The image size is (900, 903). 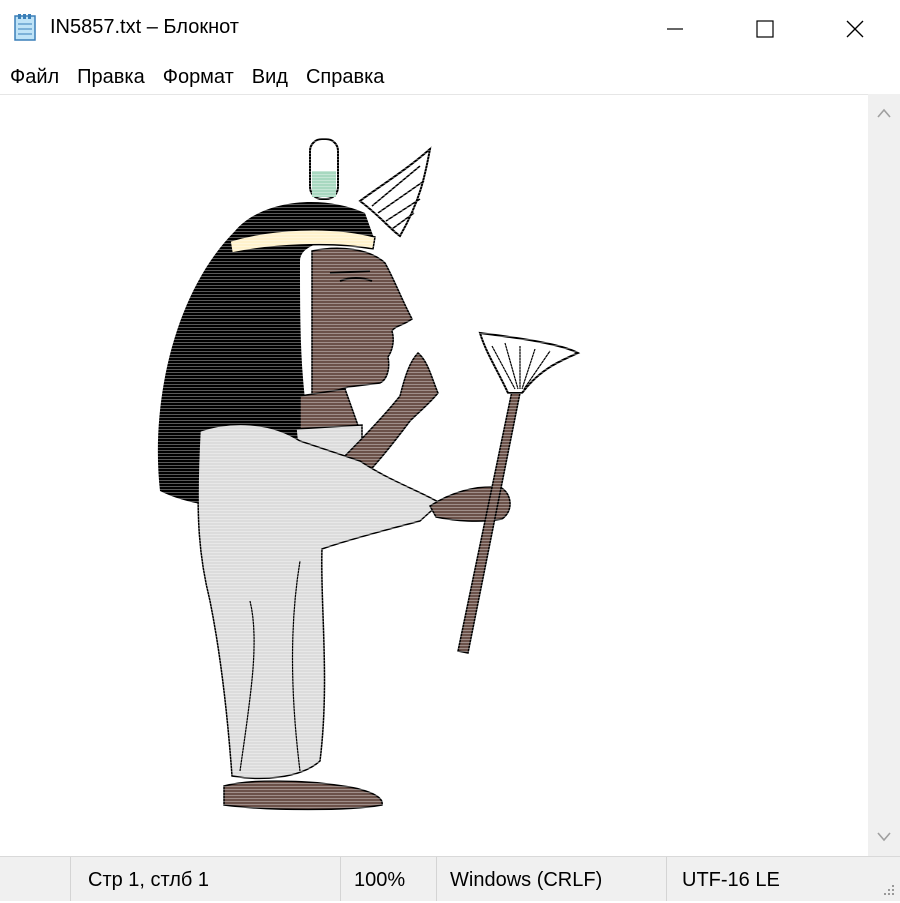 What do you see at coordinates (270, 76) in the screenshot?
I see `menu-view: Вид` at bounding box center [270, 76].